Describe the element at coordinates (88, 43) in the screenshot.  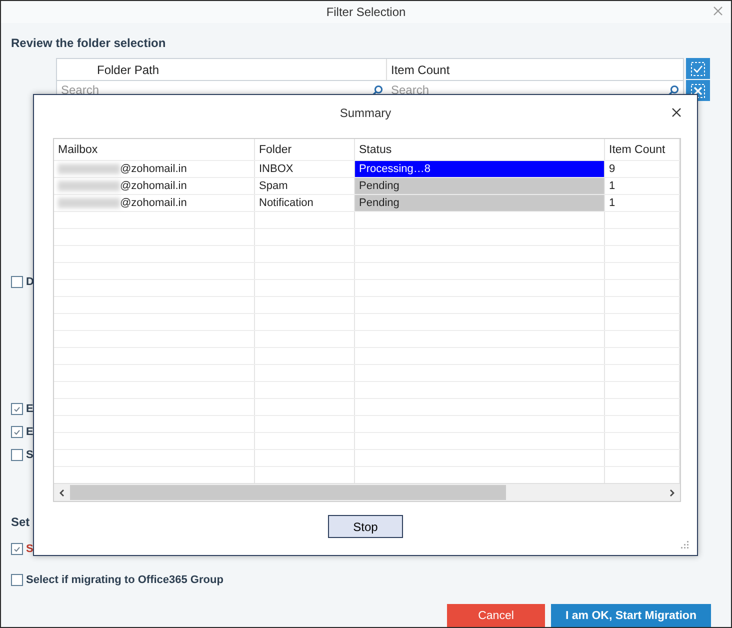
I see `section-heading: Review the folder selection` at that location.